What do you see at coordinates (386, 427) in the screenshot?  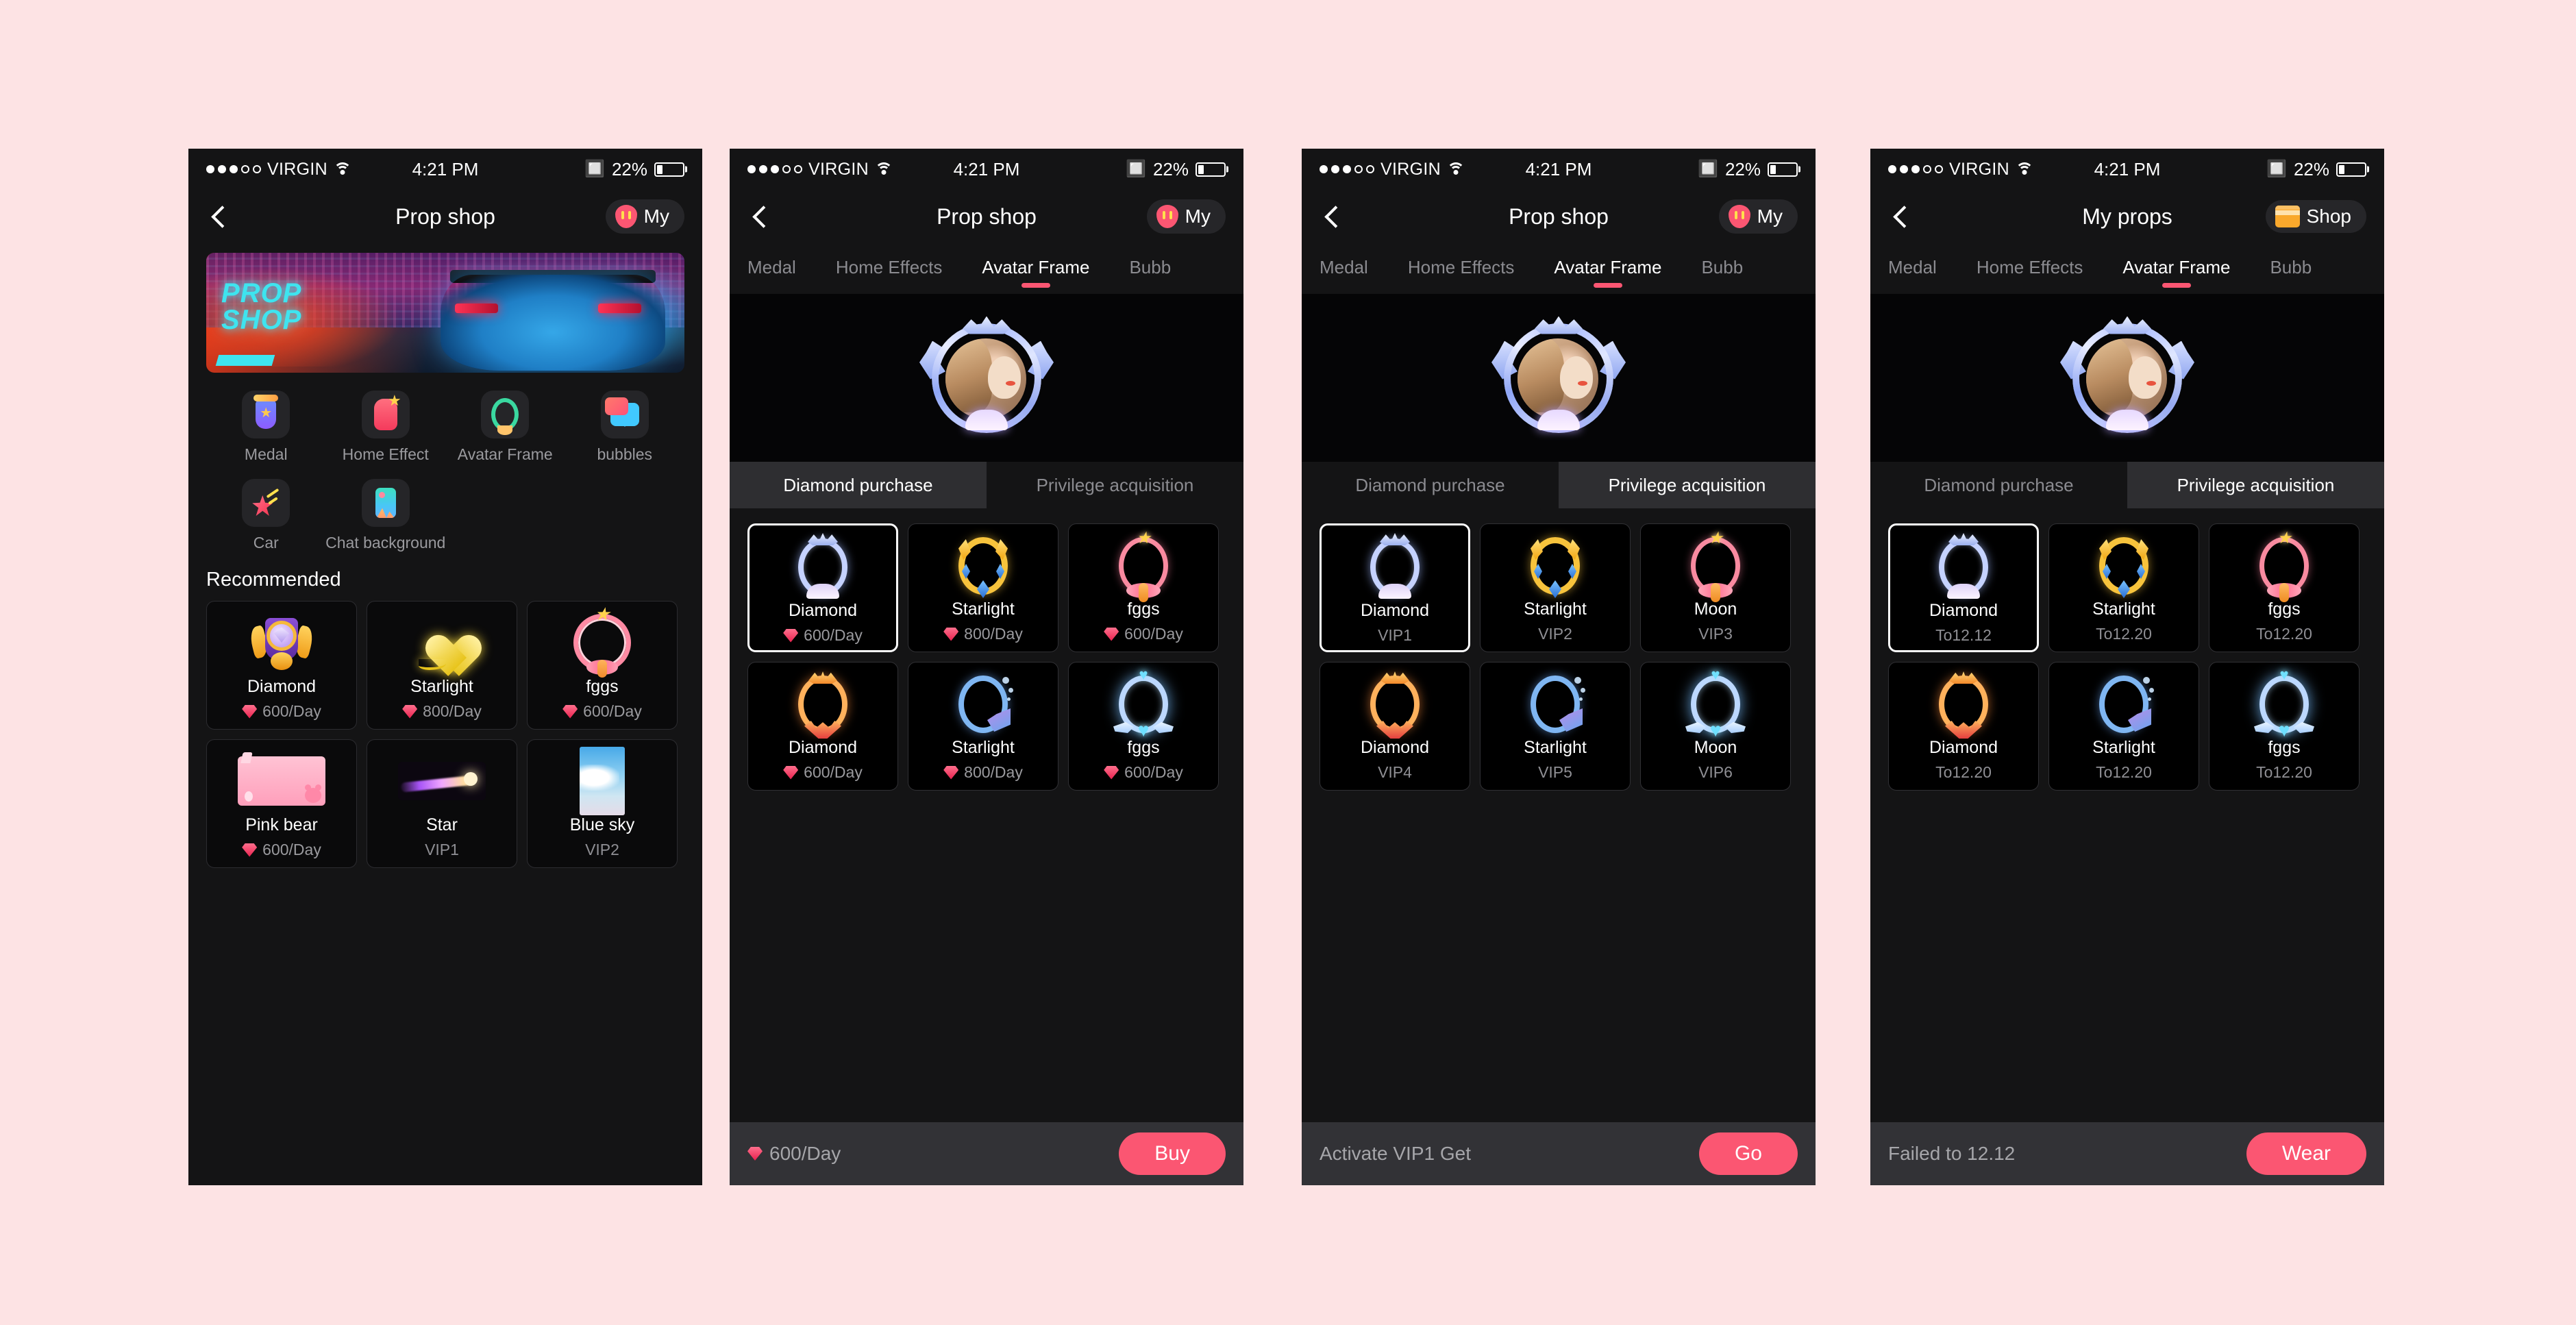 I see `category-item-home-effect: Home Effect` at bounding box center [386, 427].